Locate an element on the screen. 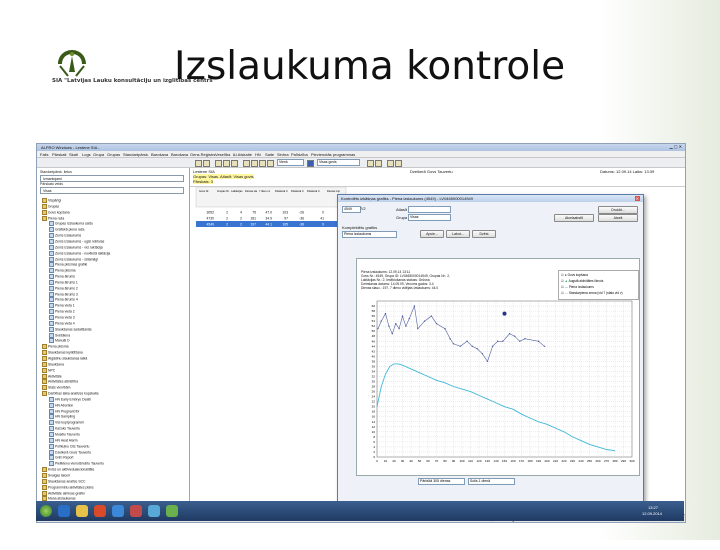 The height and width of the screenshot is (550, 720). tree-child-item: Piena vieta 2 is located at coordinates (62, 311).